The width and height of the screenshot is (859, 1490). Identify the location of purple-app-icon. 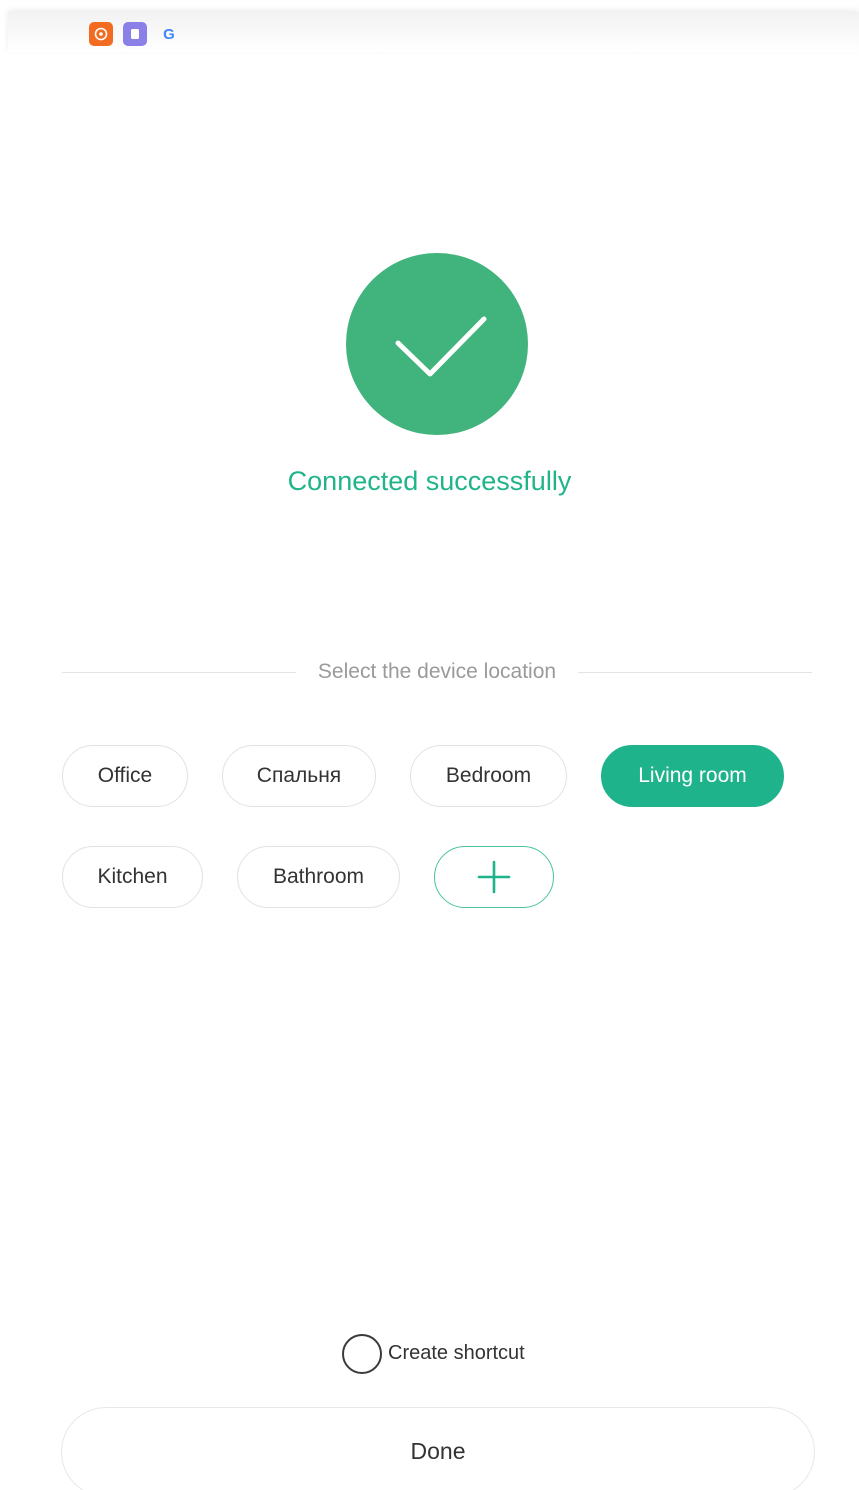
(135, 34).